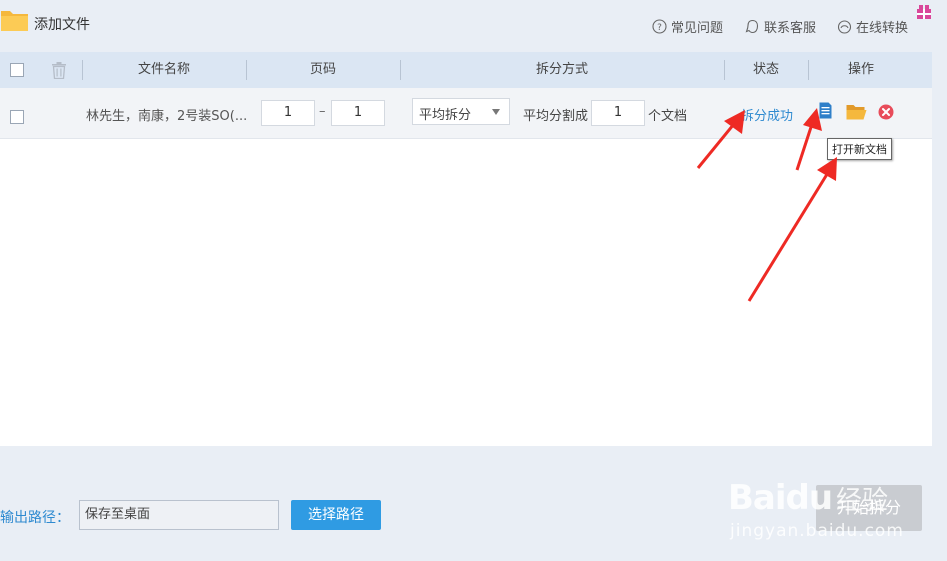 Image resolution: width=947 pixels, height=561 pixels. I want to click on split-mode-value: 平均拆分, so click(445, 115).